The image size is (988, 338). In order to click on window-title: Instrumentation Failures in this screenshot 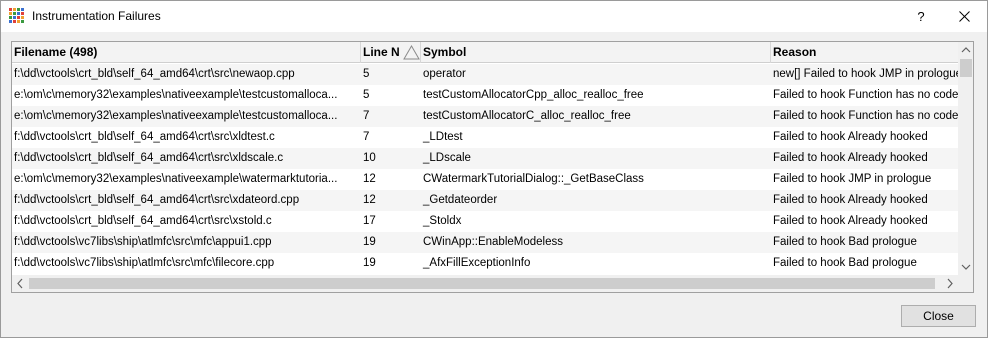, I will do `click(96, 16)`.